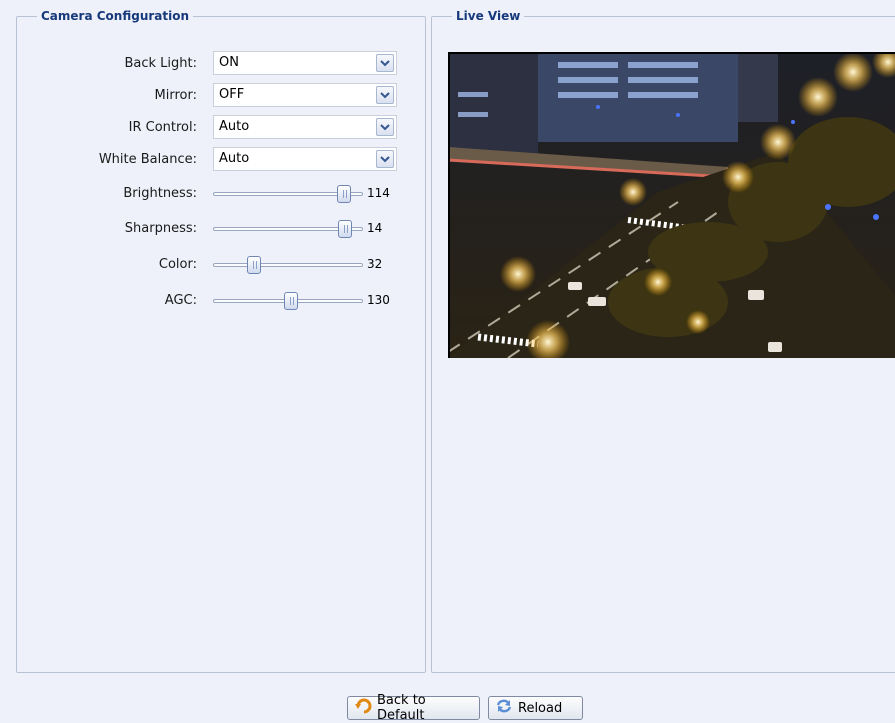 Image resolution: width=895 pixels, height=723 pixels. What do you see at coordinates (221, 194) in the screenshot?
I see `brightness-row: Brightness: 114` at bounding box center [221, 194].